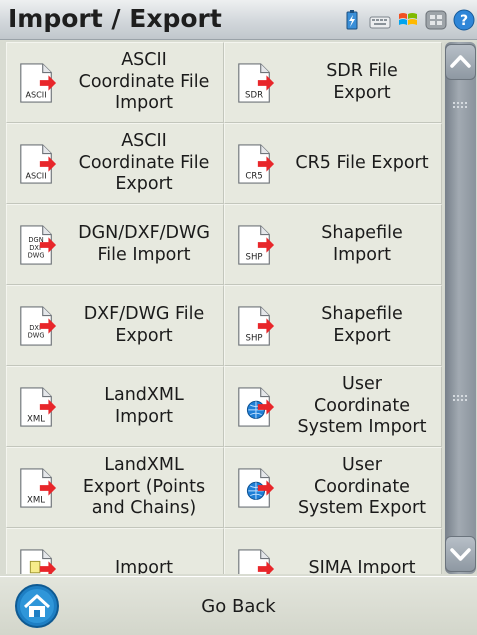 The height and width of the screenshot is (635, 477). I want to click on sima-file-icon, so click(255, 560).